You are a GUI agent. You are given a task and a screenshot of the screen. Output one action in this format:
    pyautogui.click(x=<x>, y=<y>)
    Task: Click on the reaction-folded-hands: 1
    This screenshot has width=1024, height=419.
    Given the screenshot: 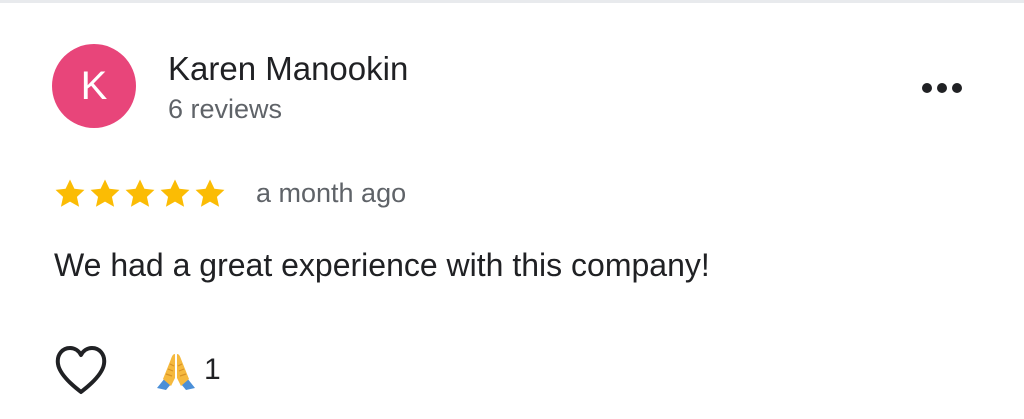 What is the action you would take?
    pyautogui.click(x=187, y=370)
    